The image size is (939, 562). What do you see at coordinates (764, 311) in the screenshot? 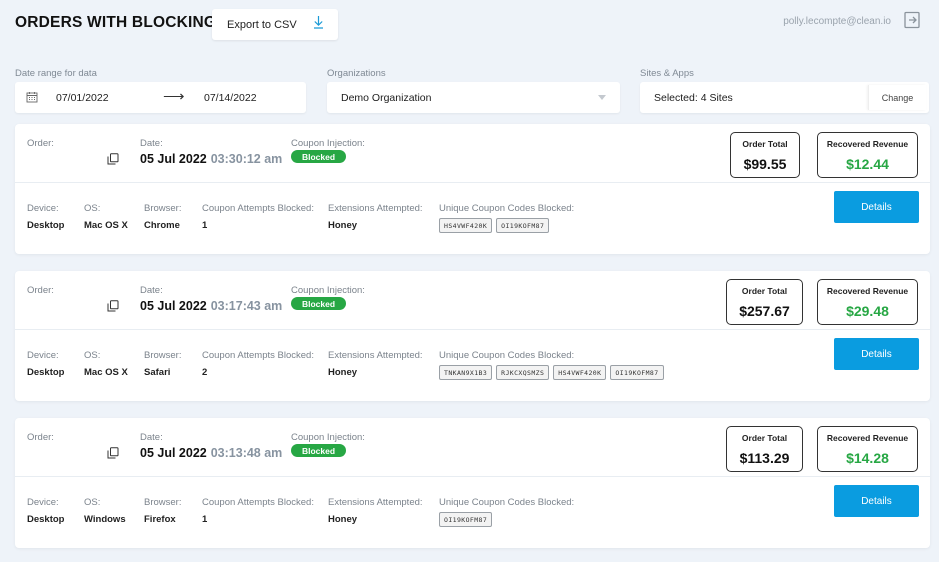
I see `order-total-value: $257.67` at bounding box center [764, 311].